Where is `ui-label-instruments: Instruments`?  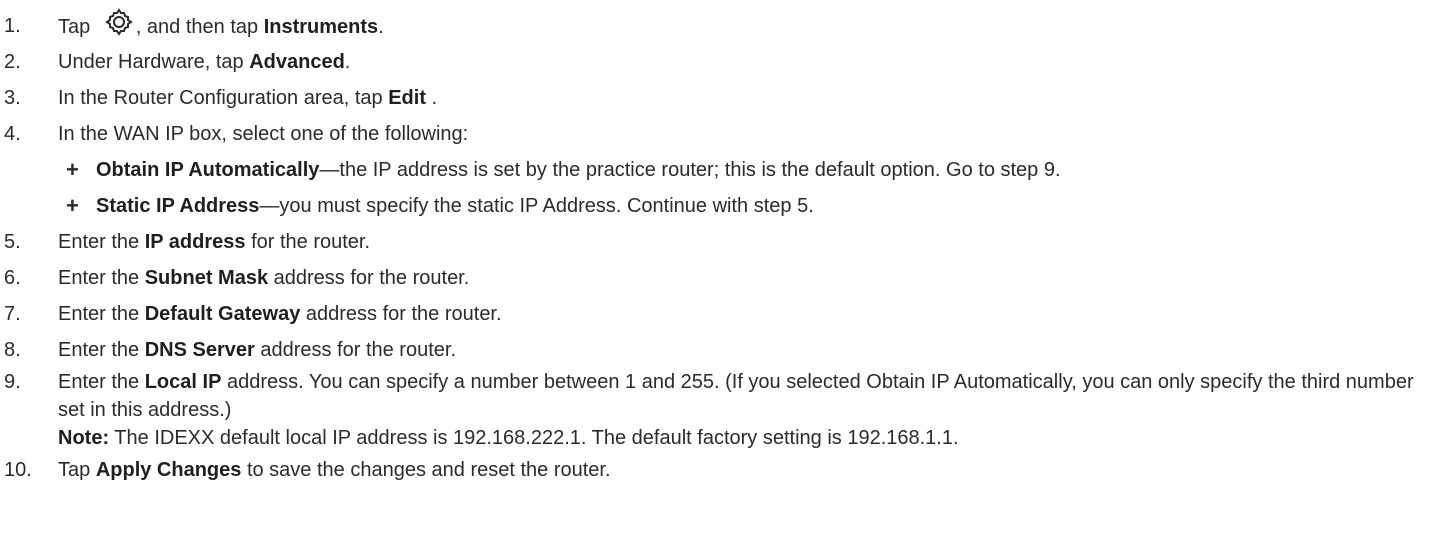 ui-label-instruments: Instruments is located at coordinates (321, 27).